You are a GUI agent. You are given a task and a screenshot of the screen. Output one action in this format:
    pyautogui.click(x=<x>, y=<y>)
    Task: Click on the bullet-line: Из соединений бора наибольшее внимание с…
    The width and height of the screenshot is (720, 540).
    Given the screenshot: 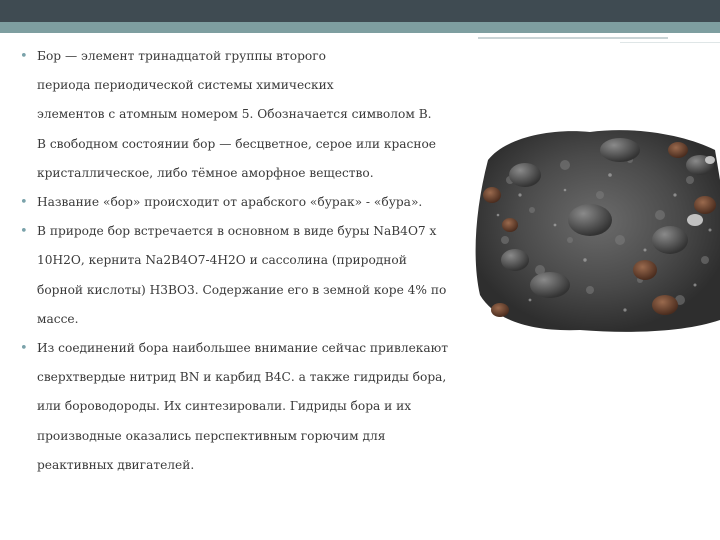 What is the action you would take?
    pyautogui.click(x=243, y=348)
    